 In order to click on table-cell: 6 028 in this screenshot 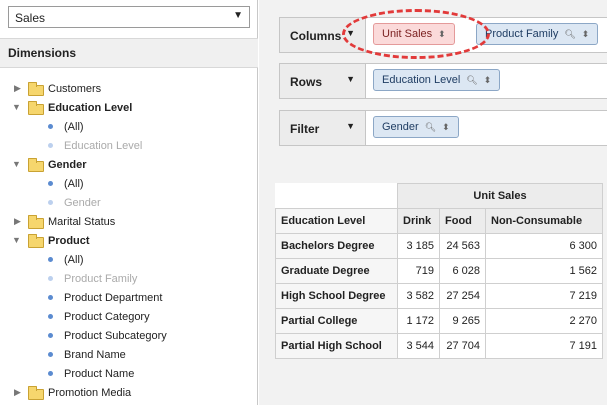, I will do `click(462, 271)`.